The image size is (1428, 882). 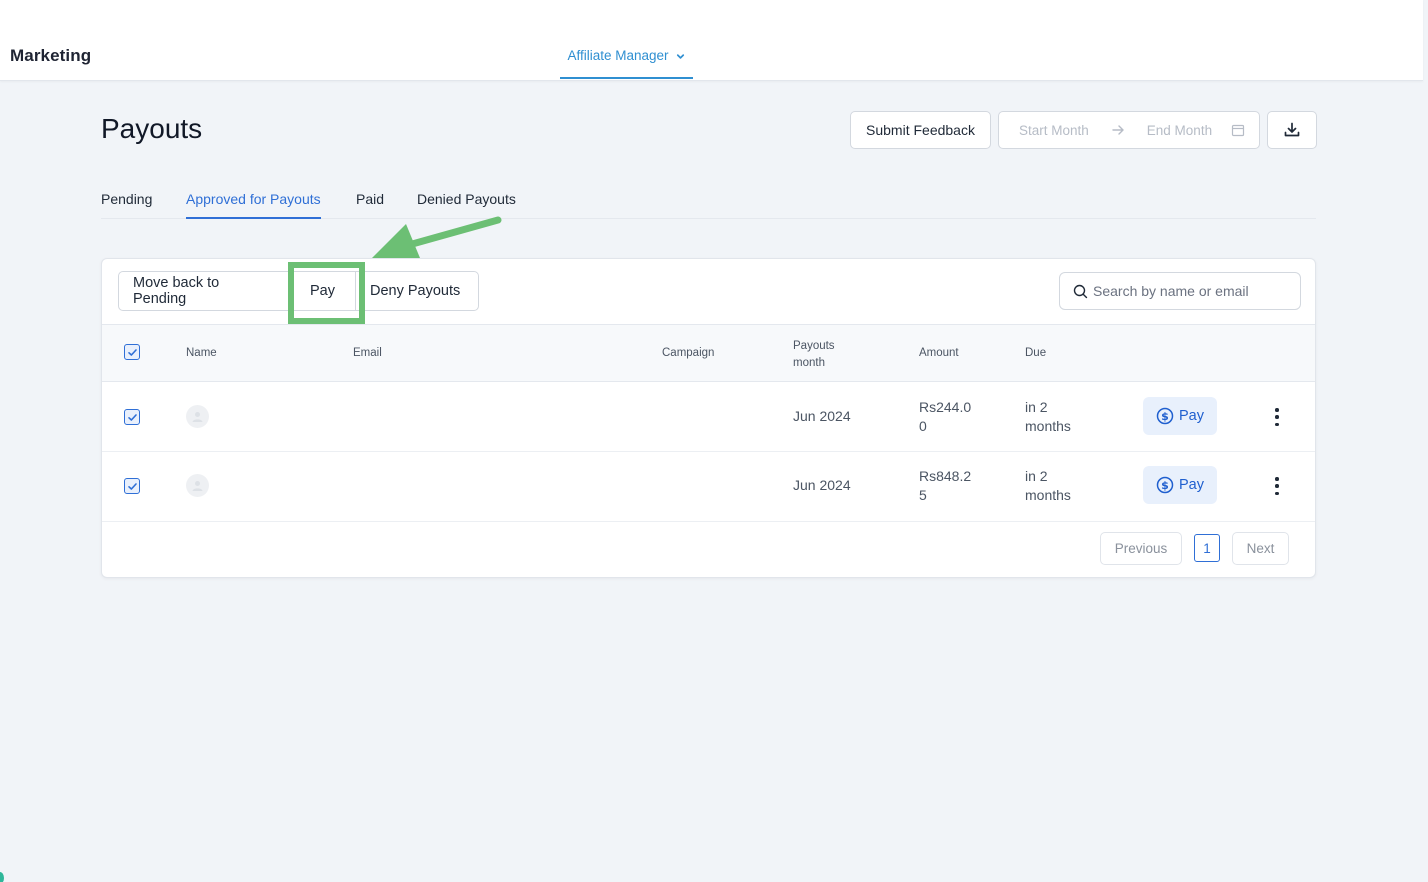 I want to click on download-button, so click(x=1292, y=130).